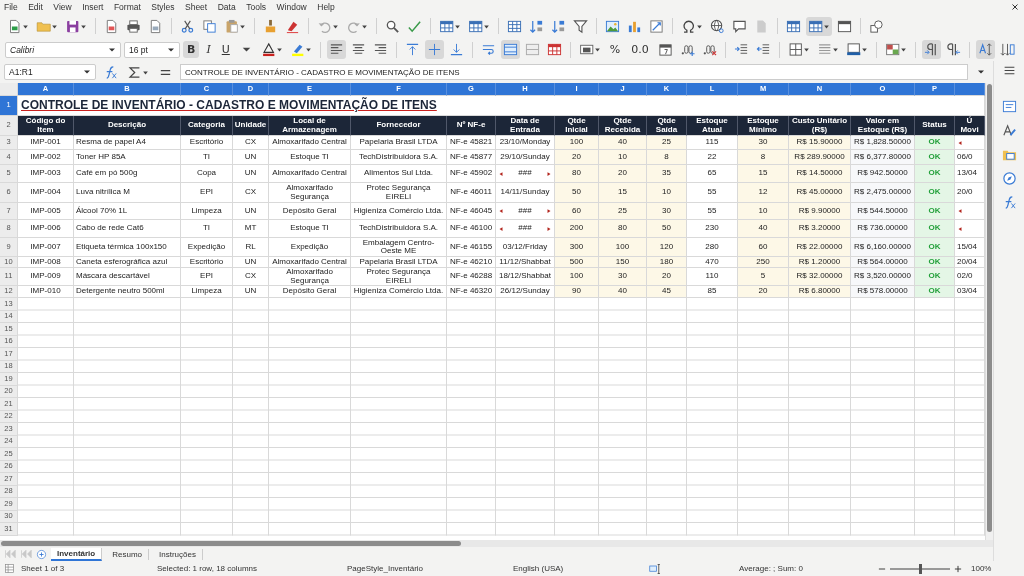 Image resolution: width=1024 pixels, height=576 pixels. What do you see at coordinates (310, 174) in the screenshot?
I see `table-cell: Almoxarifado Central` at bounding box center [310, 174].